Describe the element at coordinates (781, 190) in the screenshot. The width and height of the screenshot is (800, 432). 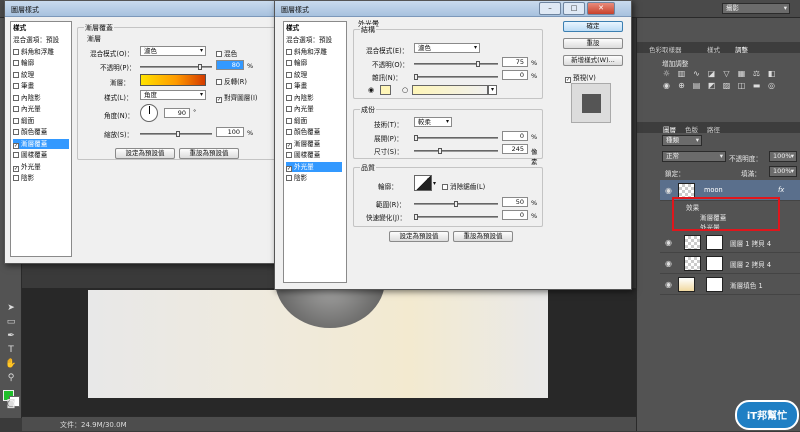
I see `fx-icon: fx` at that location.